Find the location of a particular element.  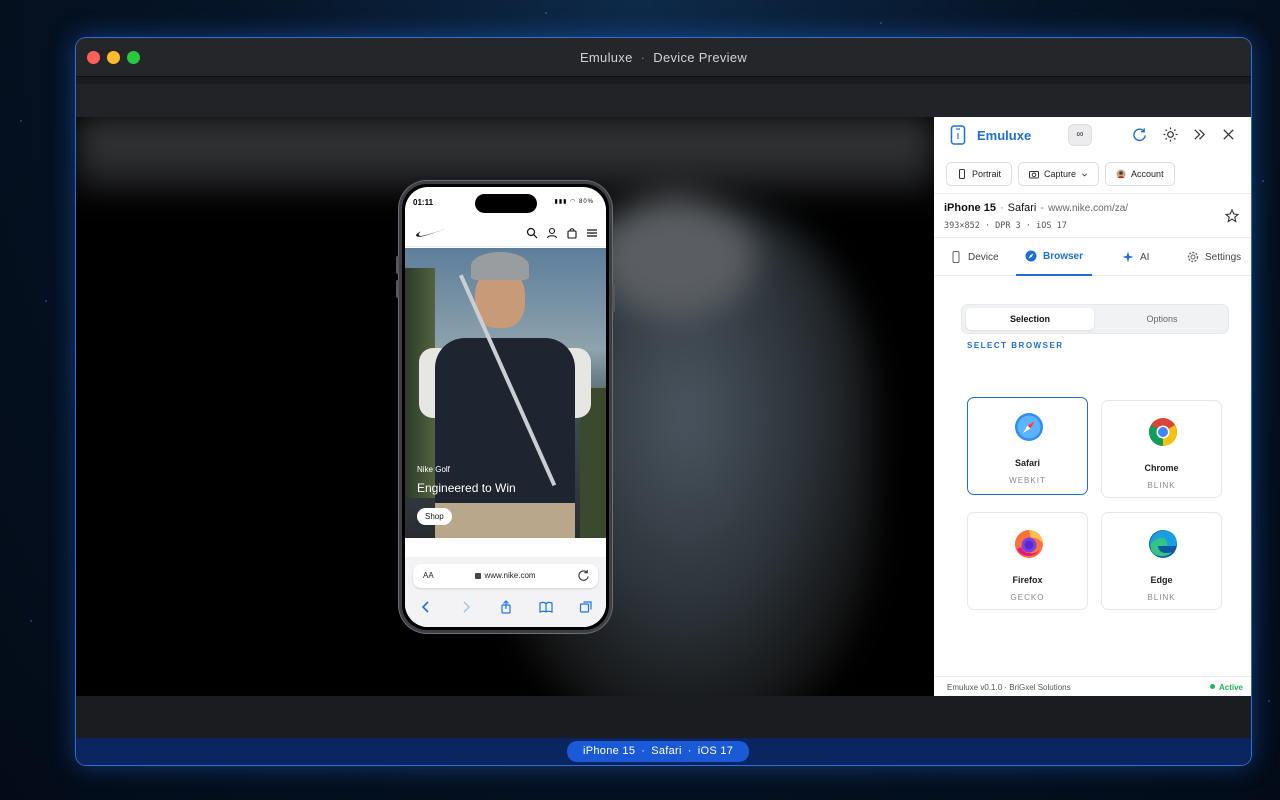

browser-engine: GECKO is located at coordinates (1027, 597).